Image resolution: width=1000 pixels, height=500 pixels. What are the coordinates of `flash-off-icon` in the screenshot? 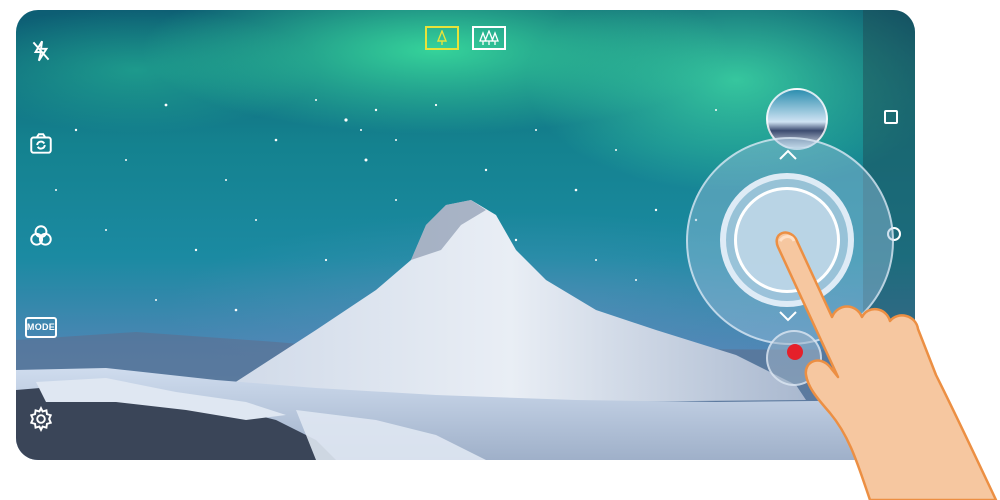 It's located at (41, 51).